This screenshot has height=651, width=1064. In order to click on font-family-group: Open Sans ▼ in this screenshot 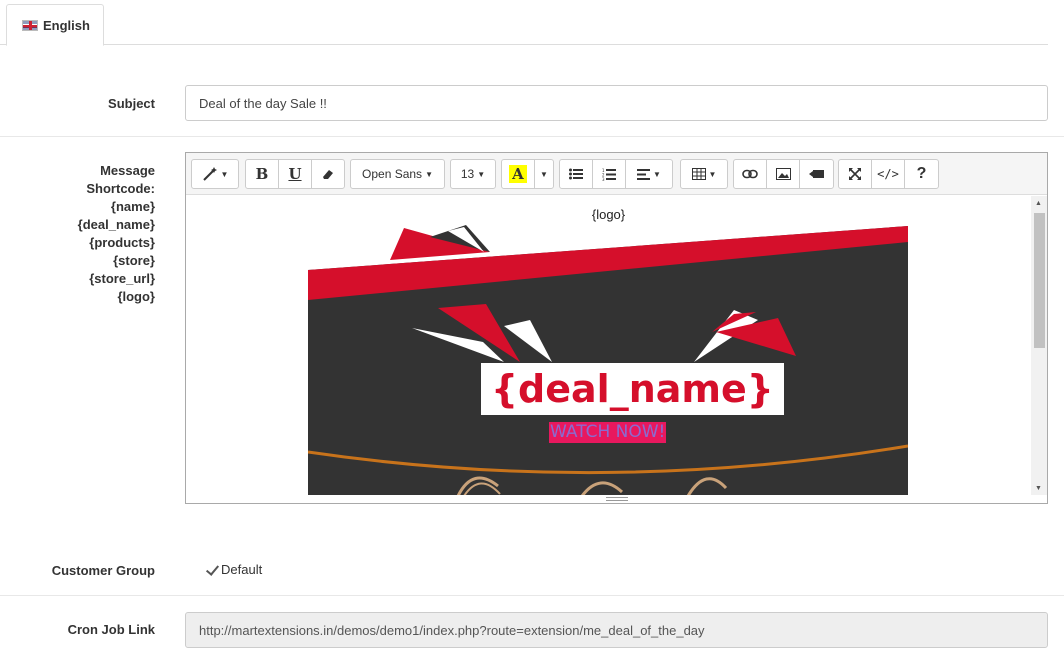, I will do `click(397, 174)`.